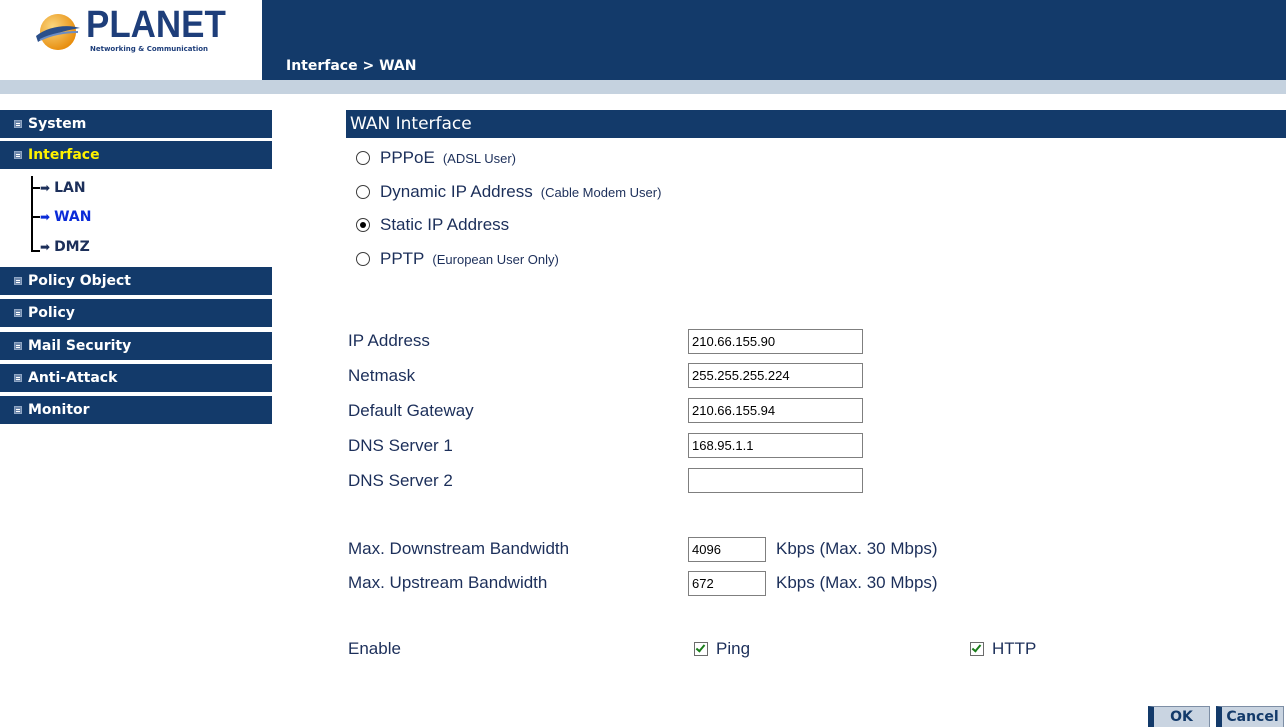  What do you see at coordinates (1179, 716) in the screenshot?
I see `ok-button: OK` at bounding box center [1179, 716].